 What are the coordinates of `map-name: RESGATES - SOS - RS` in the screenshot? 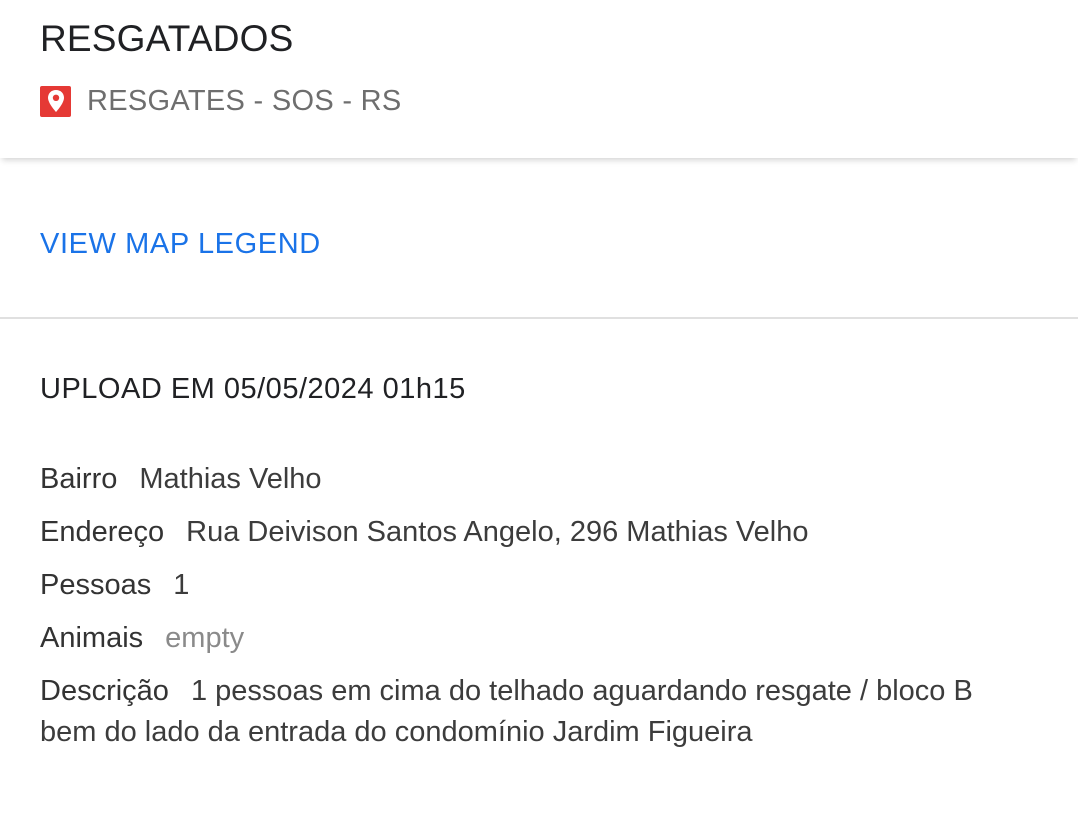 It's located at (244, 100).